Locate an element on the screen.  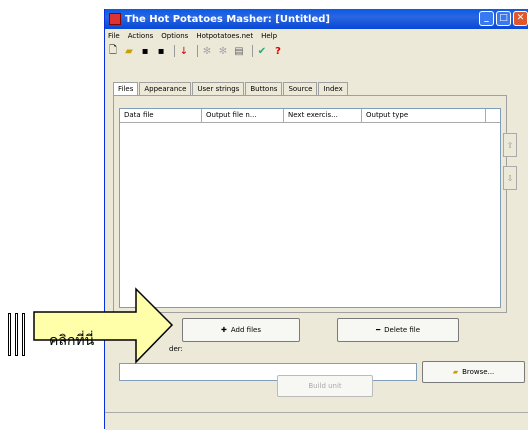
delete-file-button: ━ Delete file is located at coordinates (398, 330).